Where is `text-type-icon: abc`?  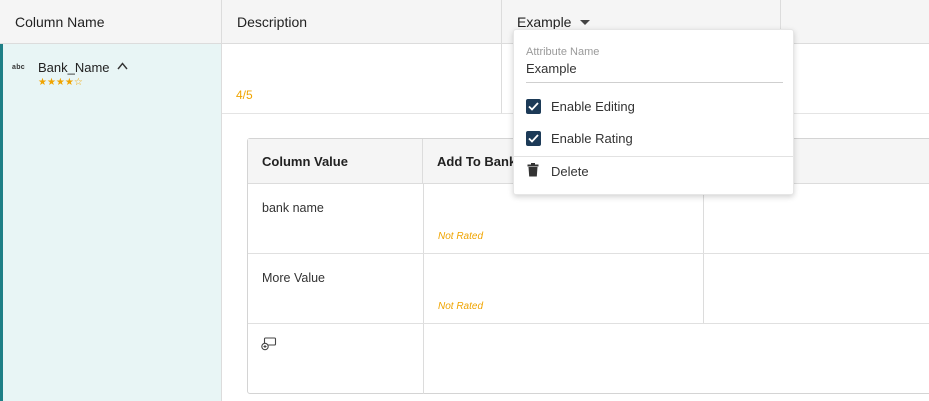
text-type-icon: abc is located at coordinates (18, 67).